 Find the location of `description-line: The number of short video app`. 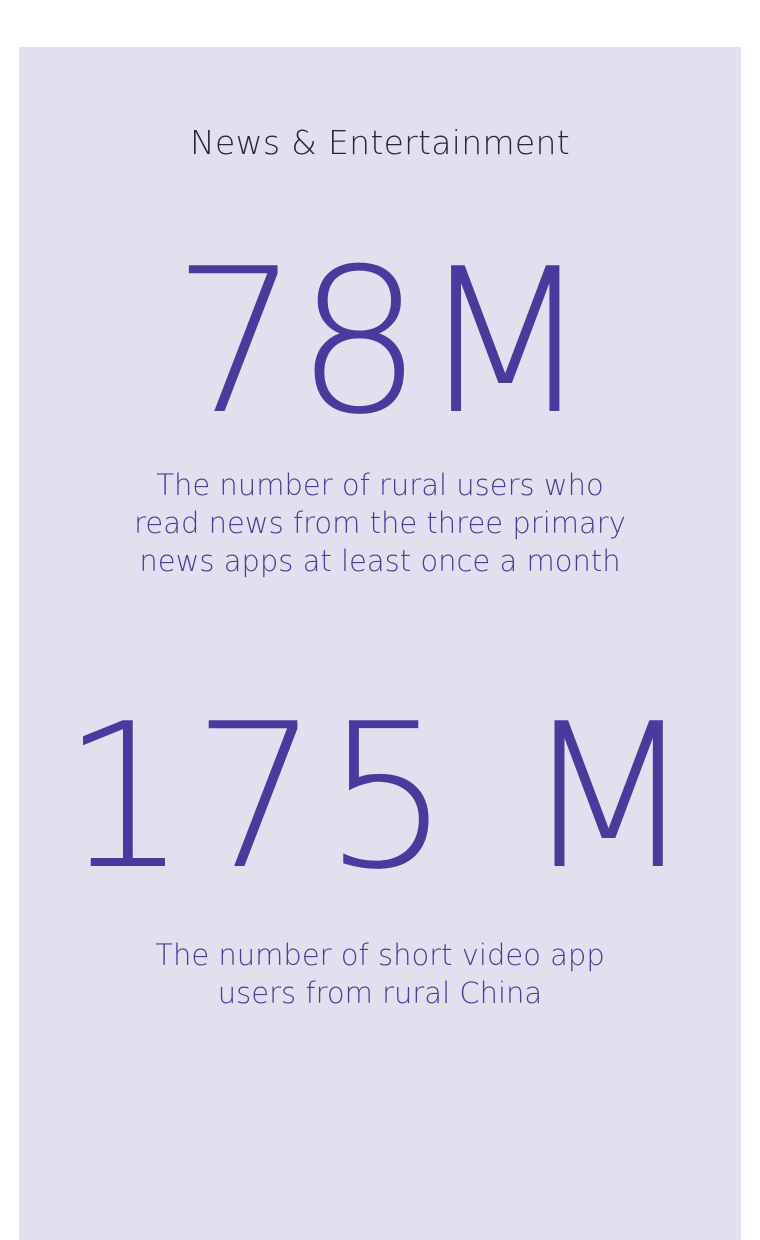

description-line: The number of short video app is located at coordinates (380, 955).